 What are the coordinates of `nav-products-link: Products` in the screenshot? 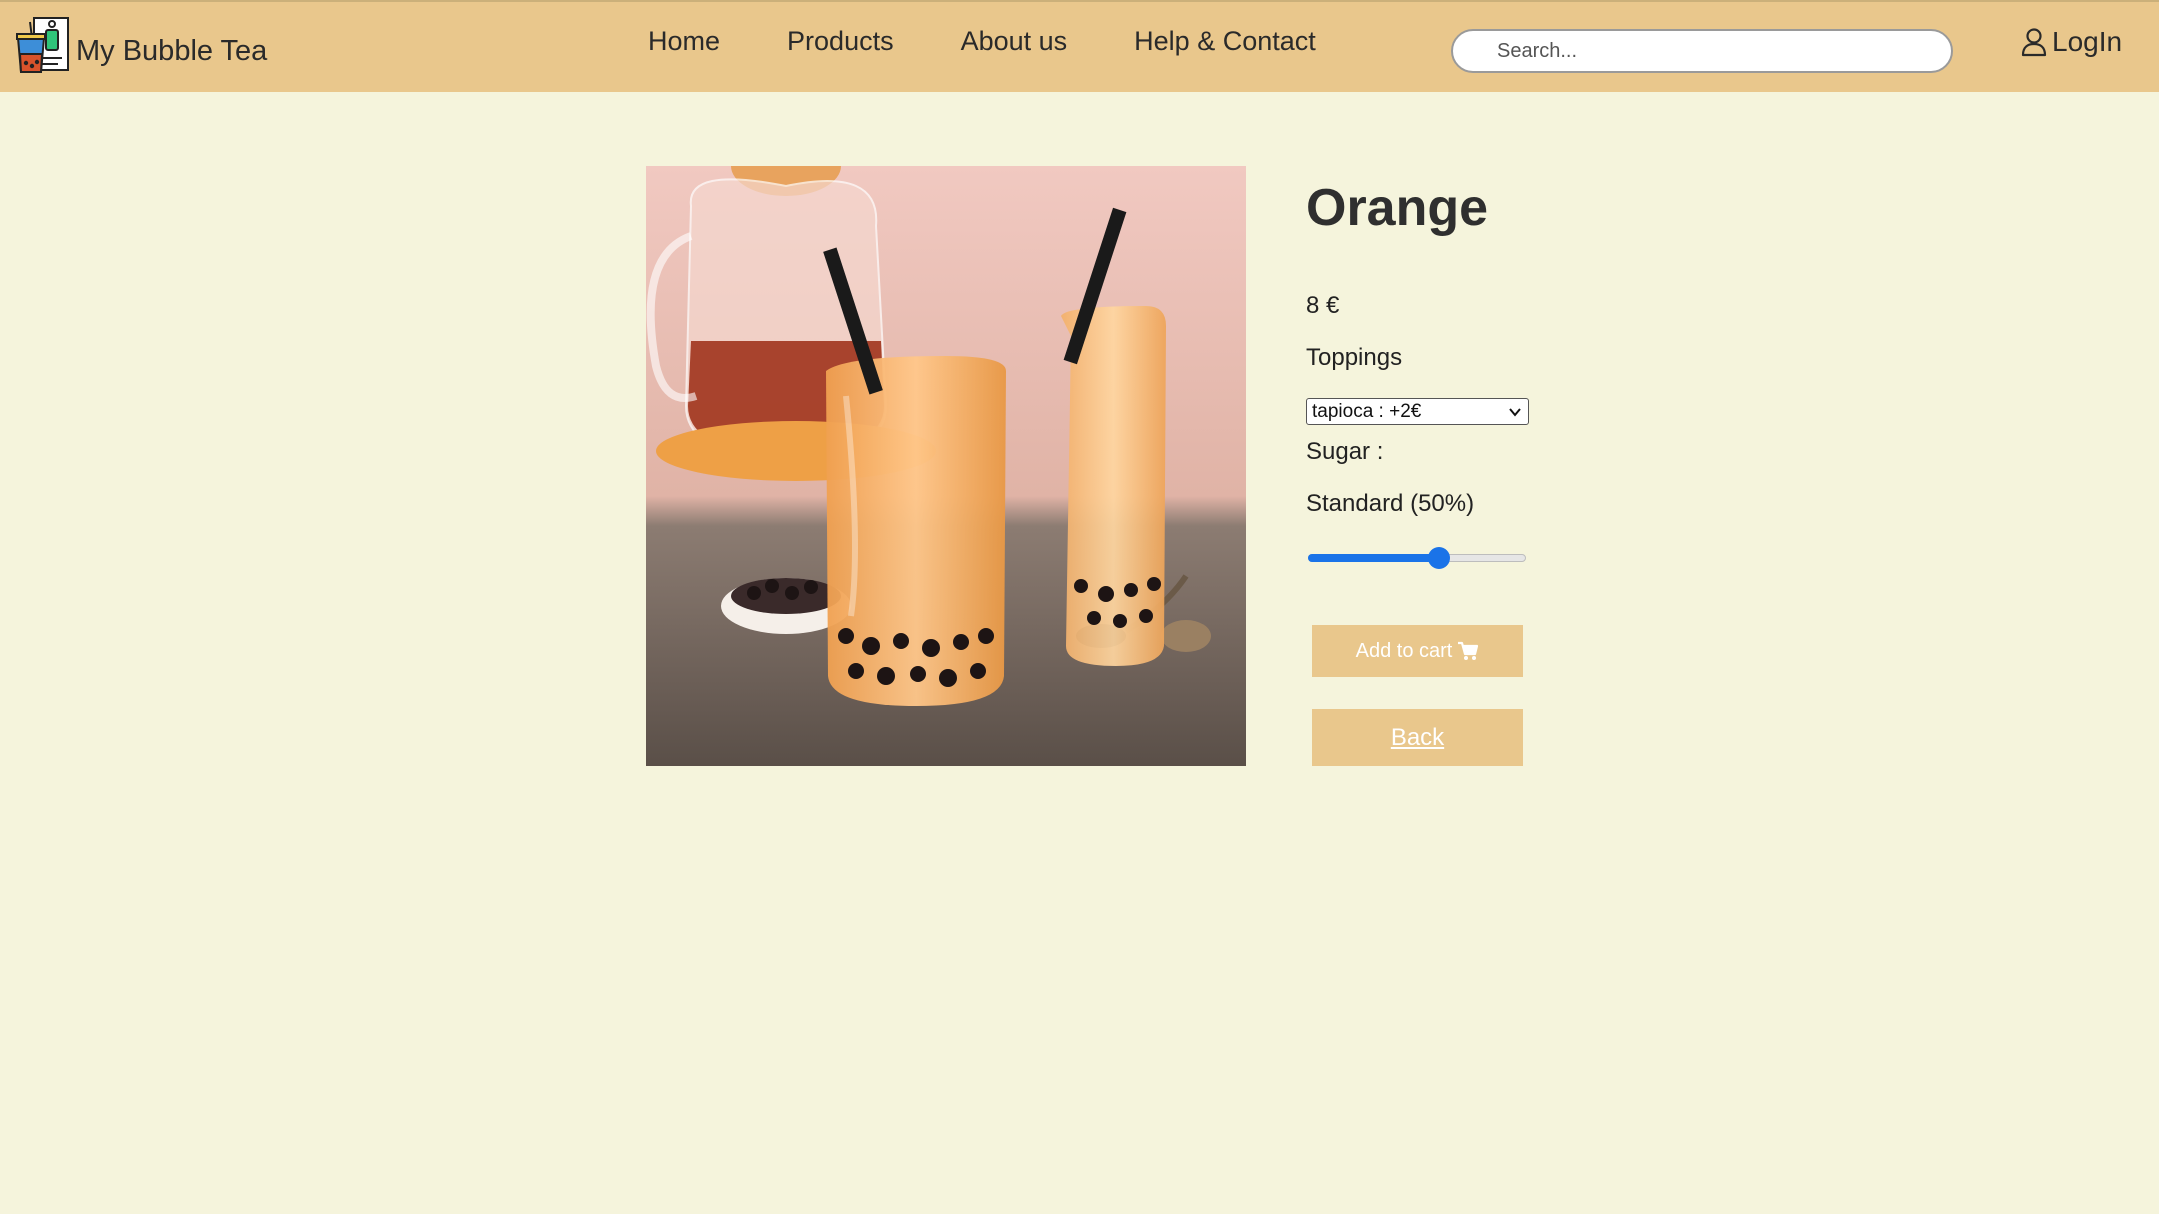 It's located at (840, 41).